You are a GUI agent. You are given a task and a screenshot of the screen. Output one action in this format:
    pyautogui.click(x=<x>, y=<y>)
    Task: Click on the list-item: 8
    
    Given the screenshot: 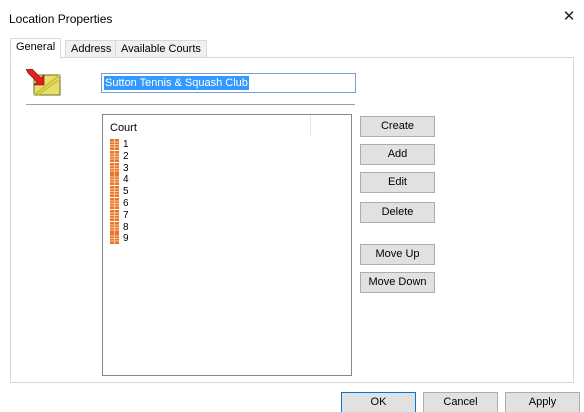 What is the action you would take?
    pyautogui.click(x=119, y=227)
    